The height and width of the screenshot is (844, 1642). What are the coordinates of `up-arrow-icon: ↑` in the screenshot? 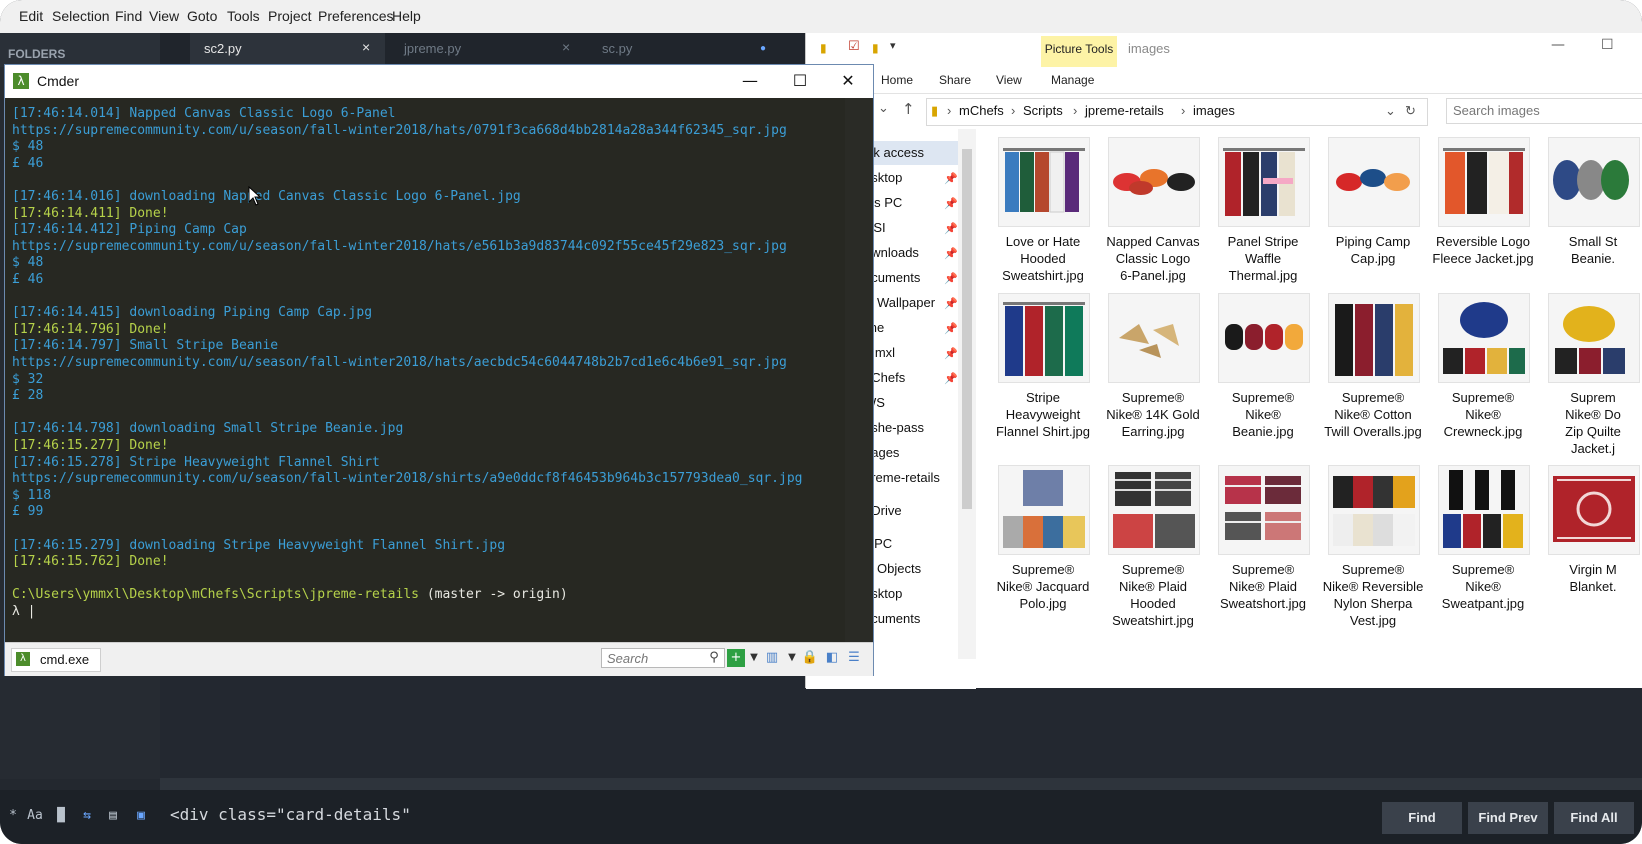 It's located at (908, 109).